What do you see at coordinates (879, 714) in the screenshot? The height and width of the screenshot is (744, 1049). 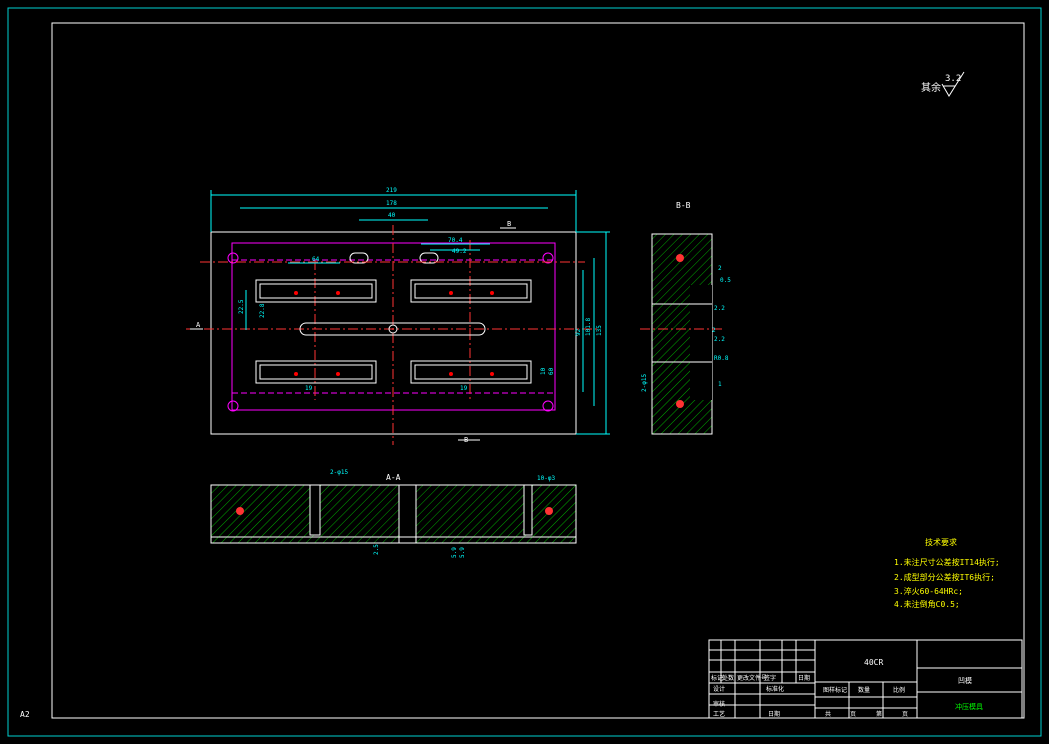 I see `tb-sheet-current: 第` at bounding box center [879, 714].